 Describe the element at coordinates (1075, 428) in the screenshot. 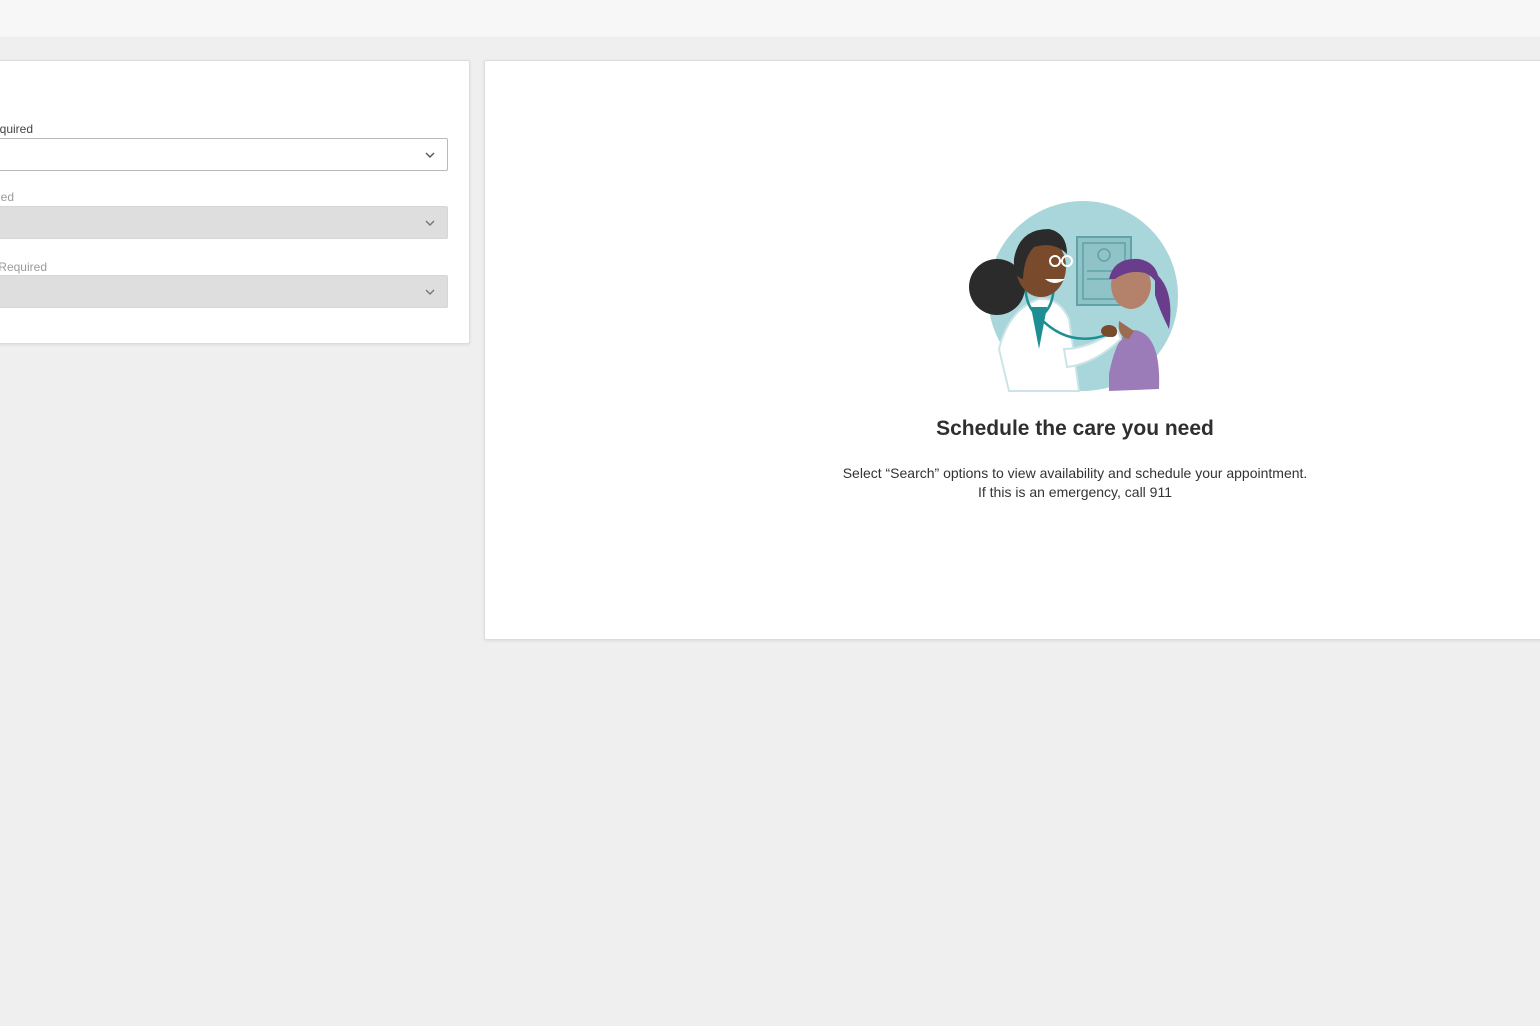

I see `empty-state-title: Schedule the care you need` at that location.